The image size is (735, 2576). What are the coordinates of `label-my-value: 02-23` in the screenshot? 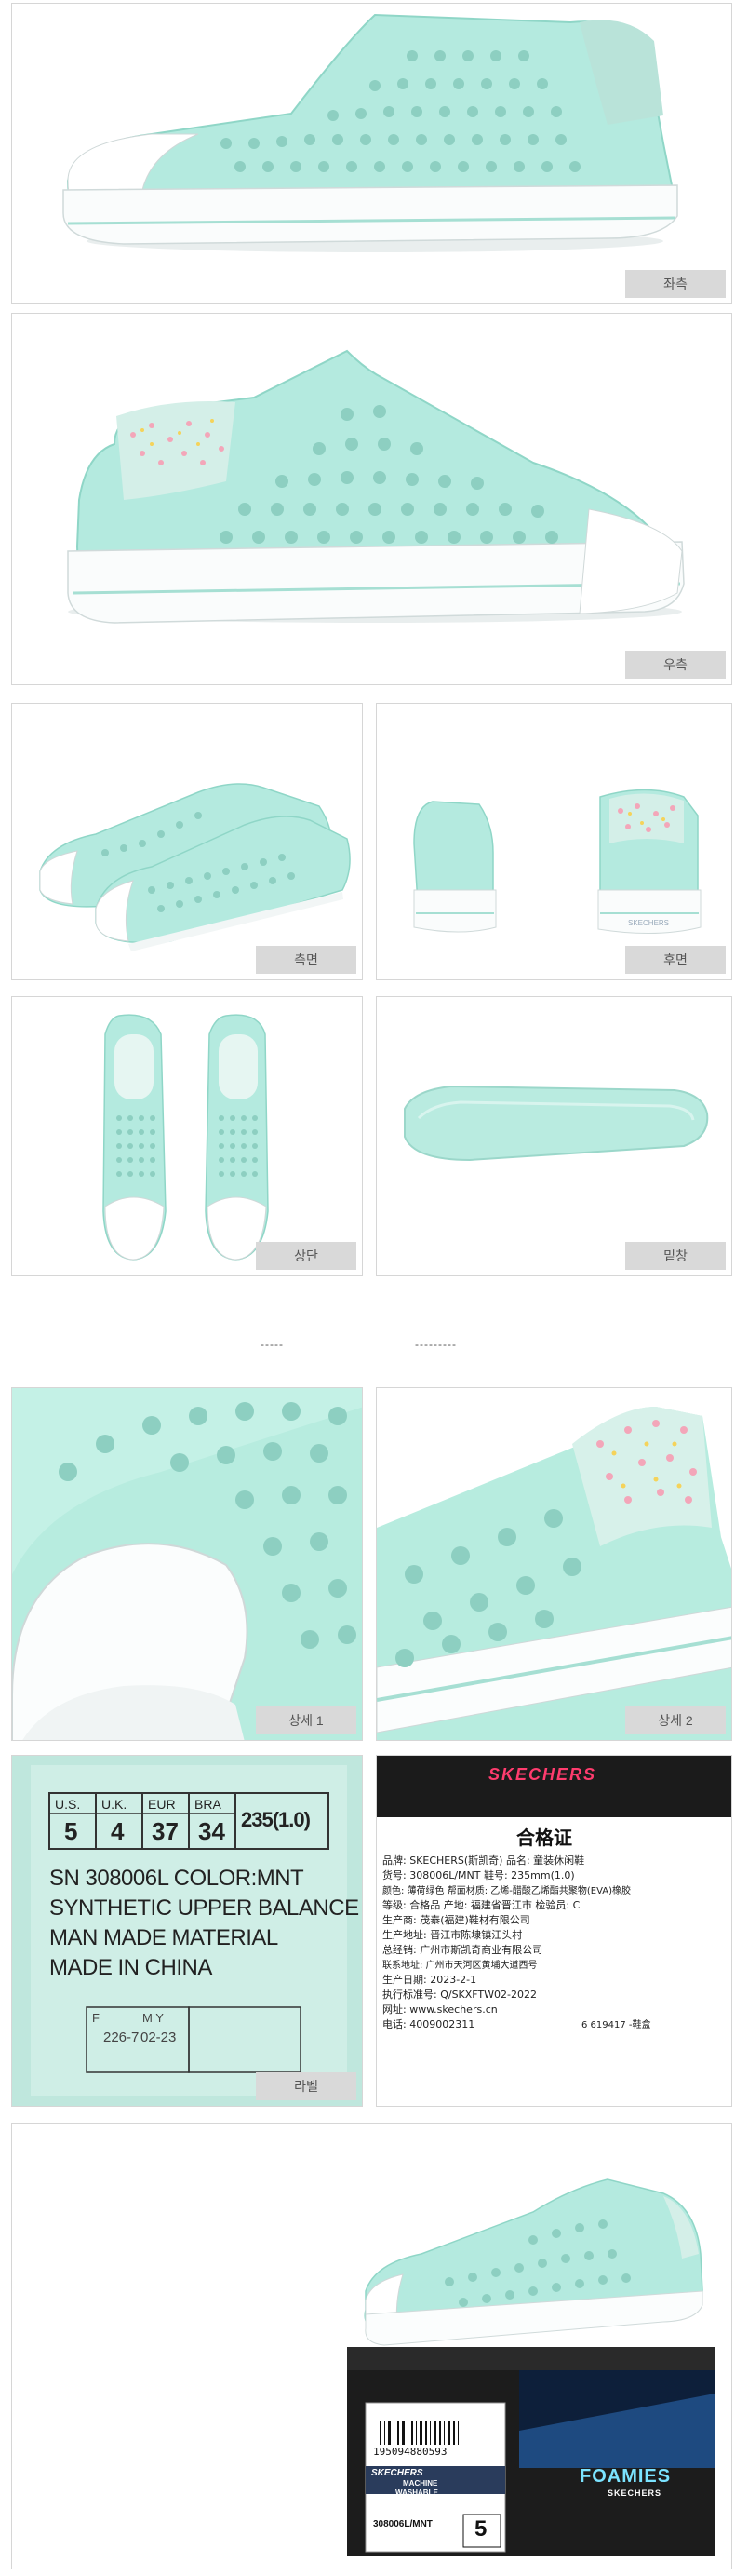 It's located at (158, 2037).